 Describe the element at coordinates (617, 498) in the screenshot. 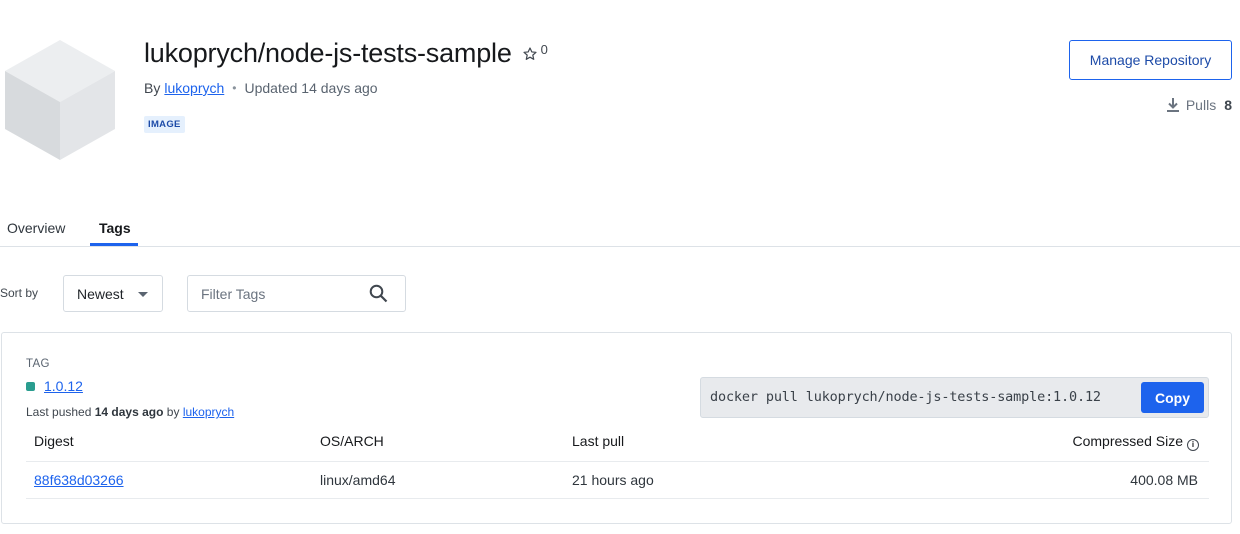

I see `table-row-divider` at that location.